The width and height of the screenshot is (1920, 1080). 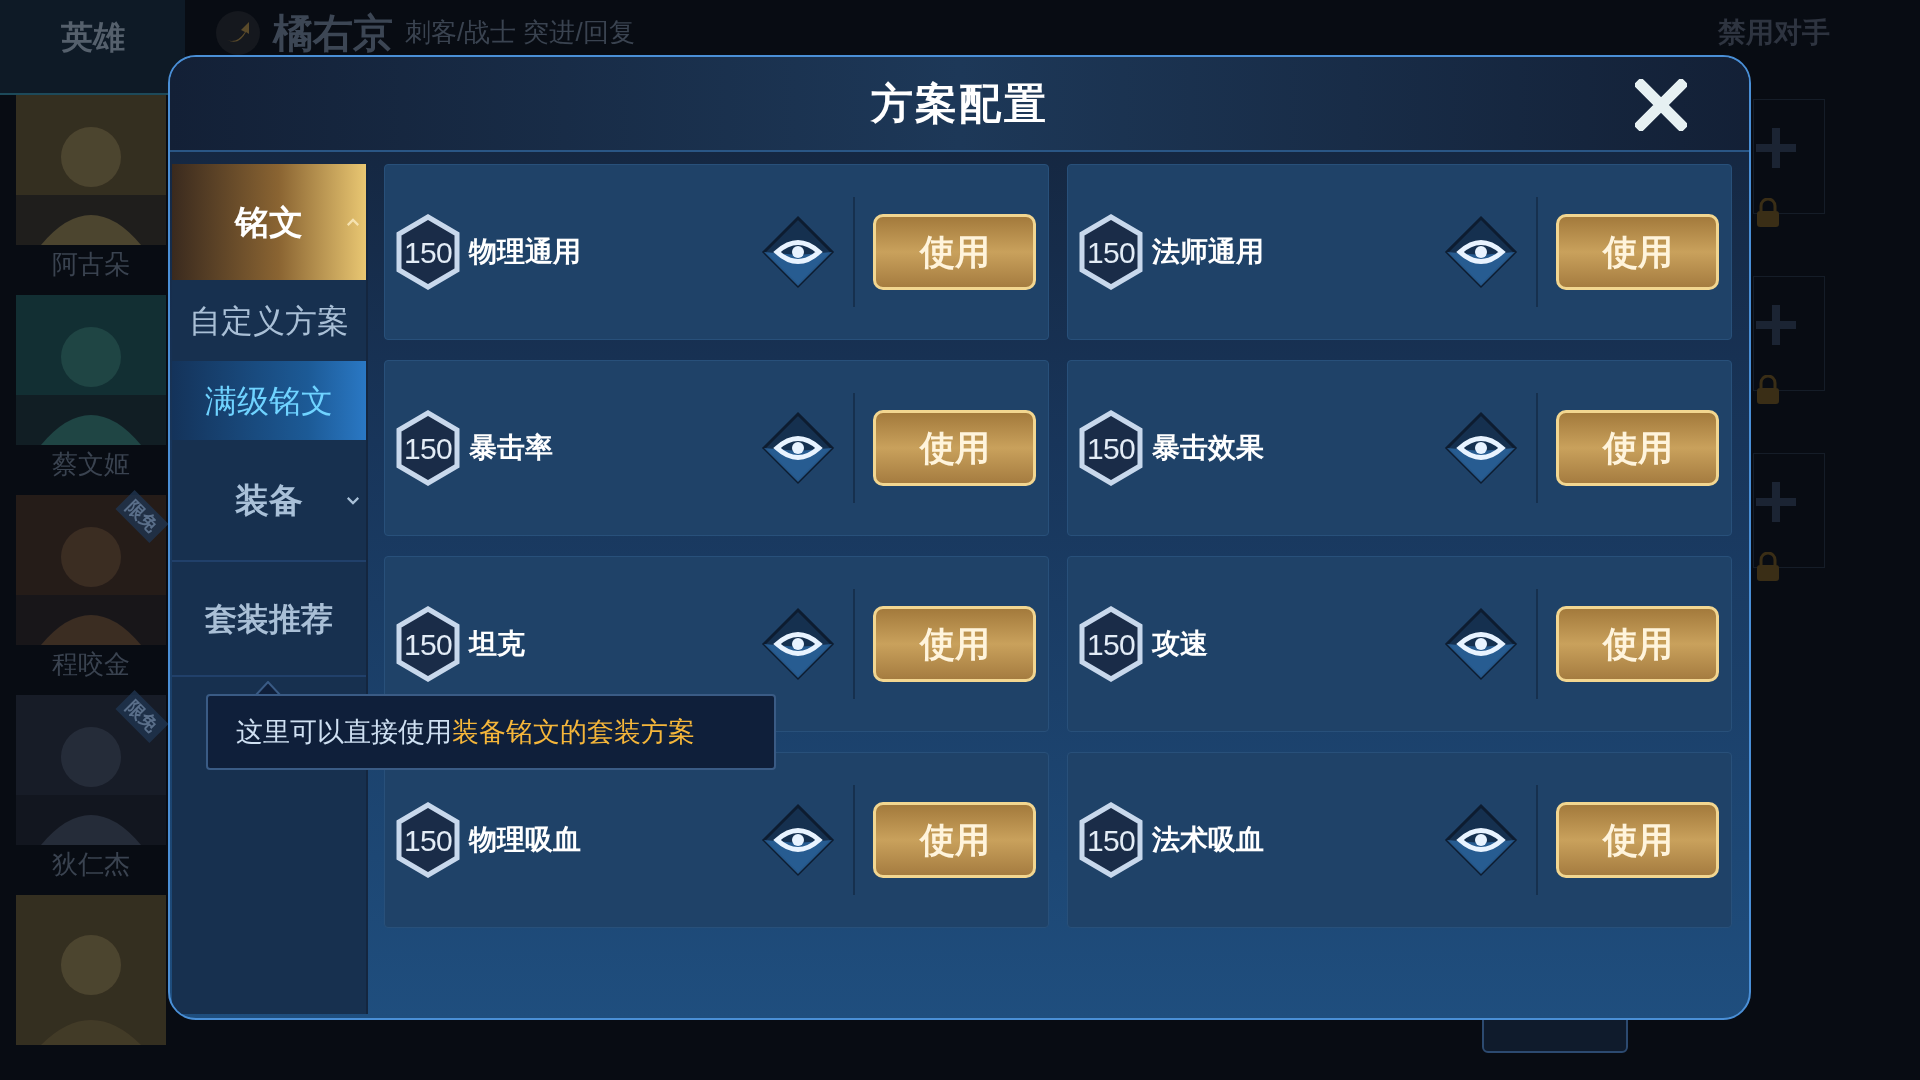 What do you see at coordinates (1180, 644) in the screenshot?
I see `preset-name: 攻速` at bounding box center [1180, 644].